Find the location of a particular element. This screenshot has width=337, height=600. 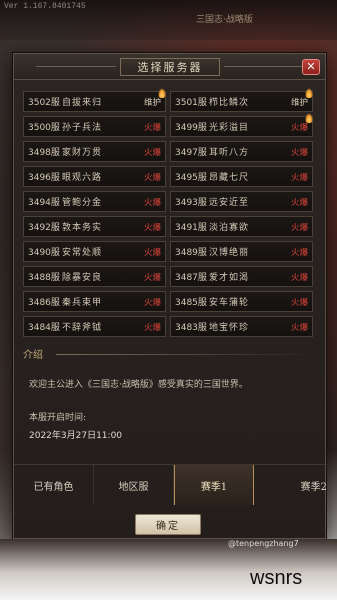

server-id: 3487服 is located at coordinates (191, 278).